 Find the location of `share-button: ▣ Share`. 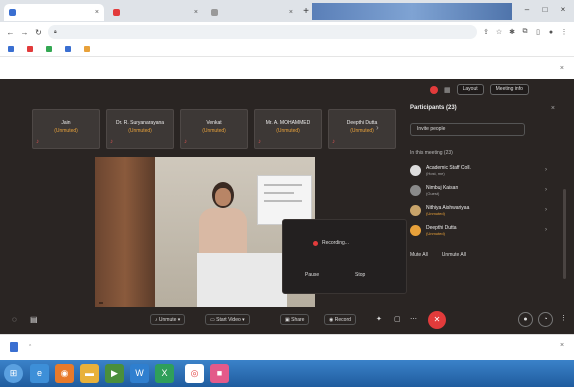

share-button: ▣ Share is located at coordinates (295, 319).